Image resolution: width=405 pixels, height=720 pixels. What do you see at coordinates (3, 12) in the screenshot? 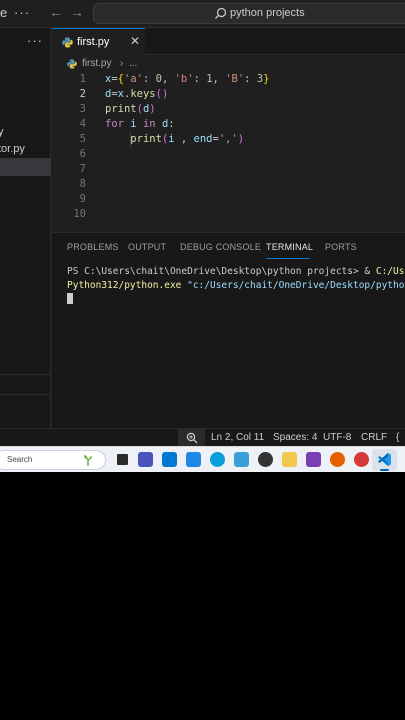
I see `menu-item-partial: e` at bounding box center [3, 12].